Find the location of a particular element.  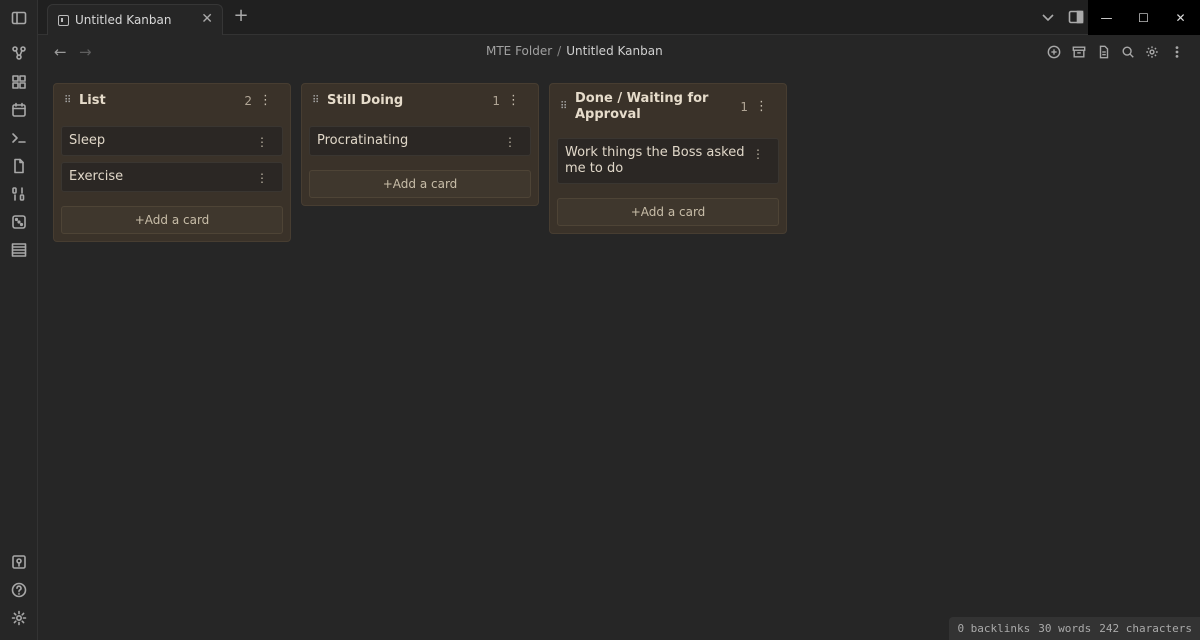

new-tab-button: + is located at coordinates (241, 17).